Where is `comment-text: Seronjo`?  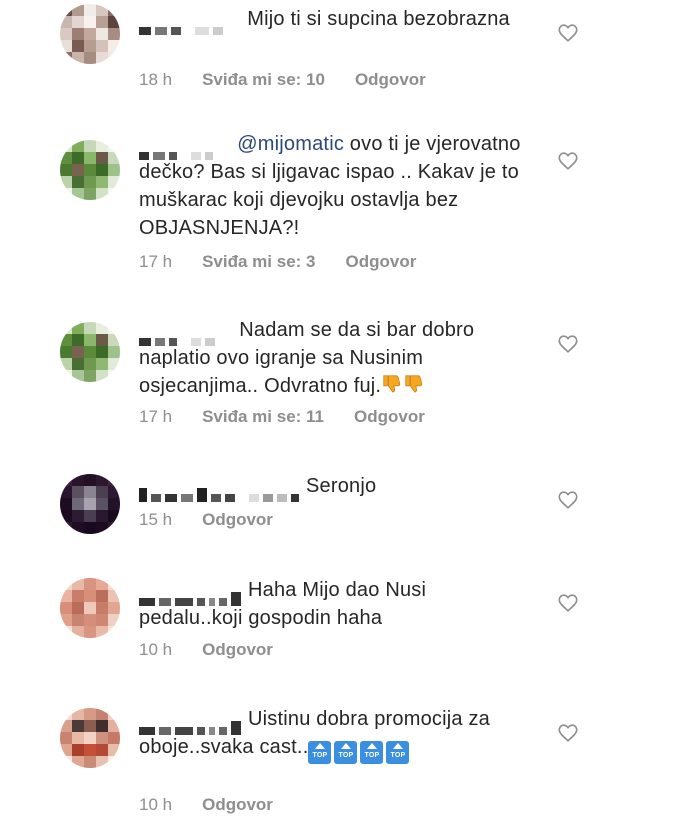
comment-text: Seronjo is located at coordinates (341, 486).